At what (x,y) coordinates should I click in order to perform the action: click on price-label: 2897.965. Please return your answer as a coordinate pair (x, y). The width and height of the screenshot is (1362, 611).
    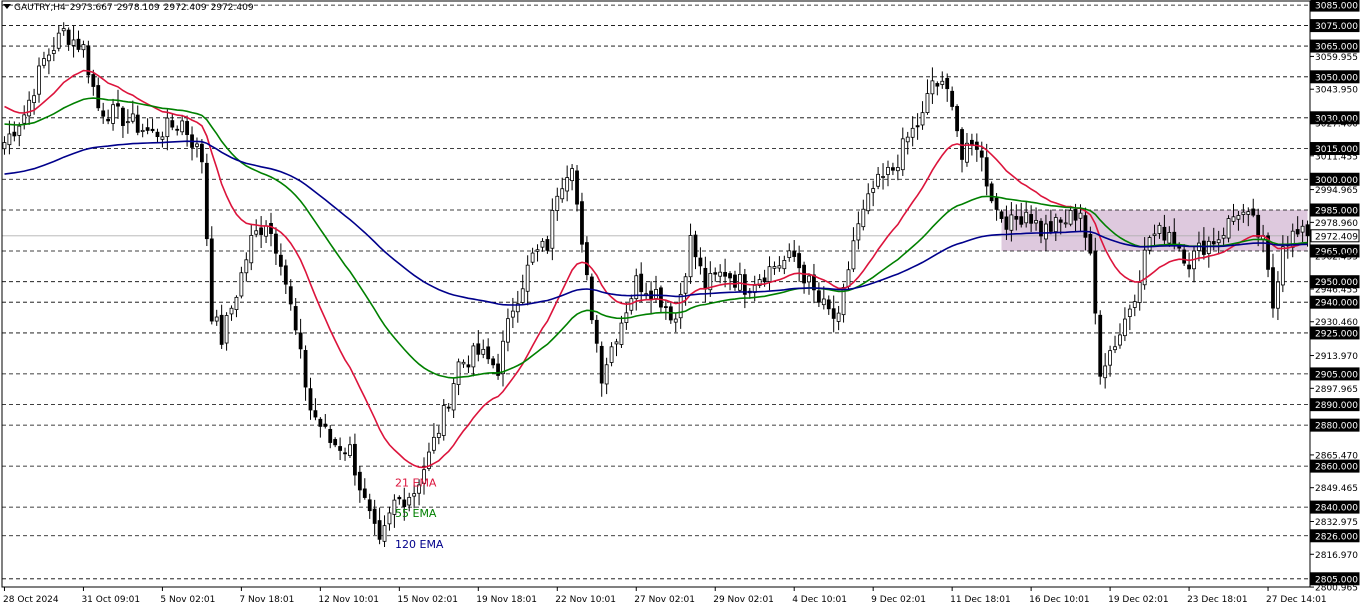
    Looking at the image, I should click on (1336, 390).